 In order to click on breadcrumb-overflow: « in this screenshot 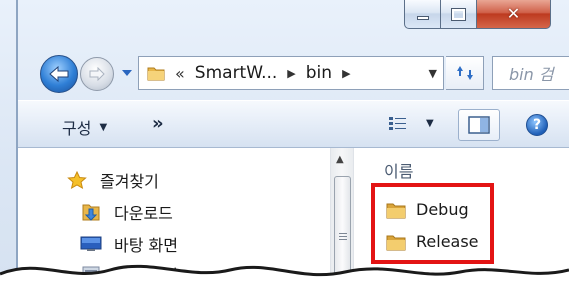, I will do `click(180, 73)`.